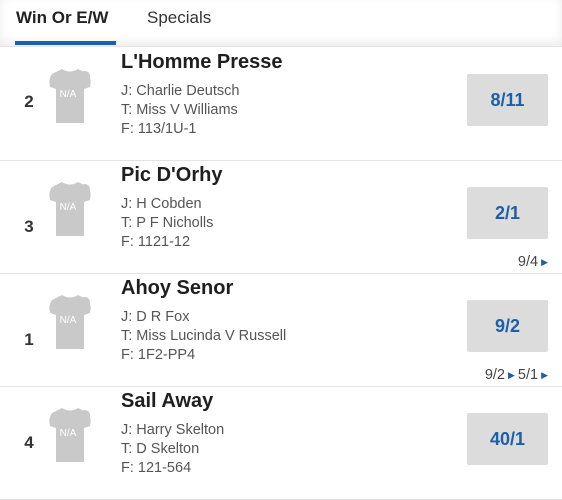 This screenshot has width=562, height=500. Describe the element at coordinates (507, 213) in the screenshot. I see `odds-button: 2/1` at that location.